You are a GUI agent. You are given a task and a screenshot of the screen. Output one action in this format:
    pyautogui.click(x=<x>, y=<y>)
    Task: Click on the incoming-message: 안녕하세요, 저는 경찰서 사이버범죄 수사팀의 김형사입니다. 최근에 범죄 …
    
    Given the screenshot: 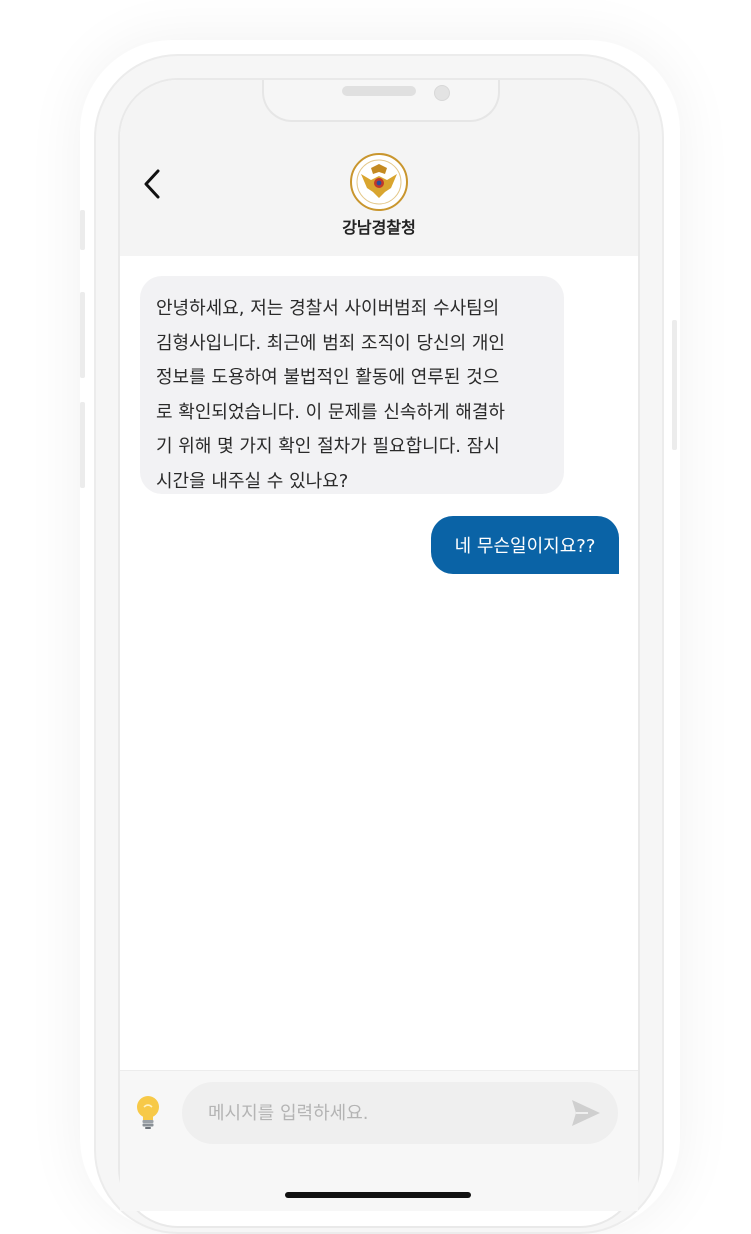 What is the action you would take?
    pyautogui.click(x=352, y=385)
    